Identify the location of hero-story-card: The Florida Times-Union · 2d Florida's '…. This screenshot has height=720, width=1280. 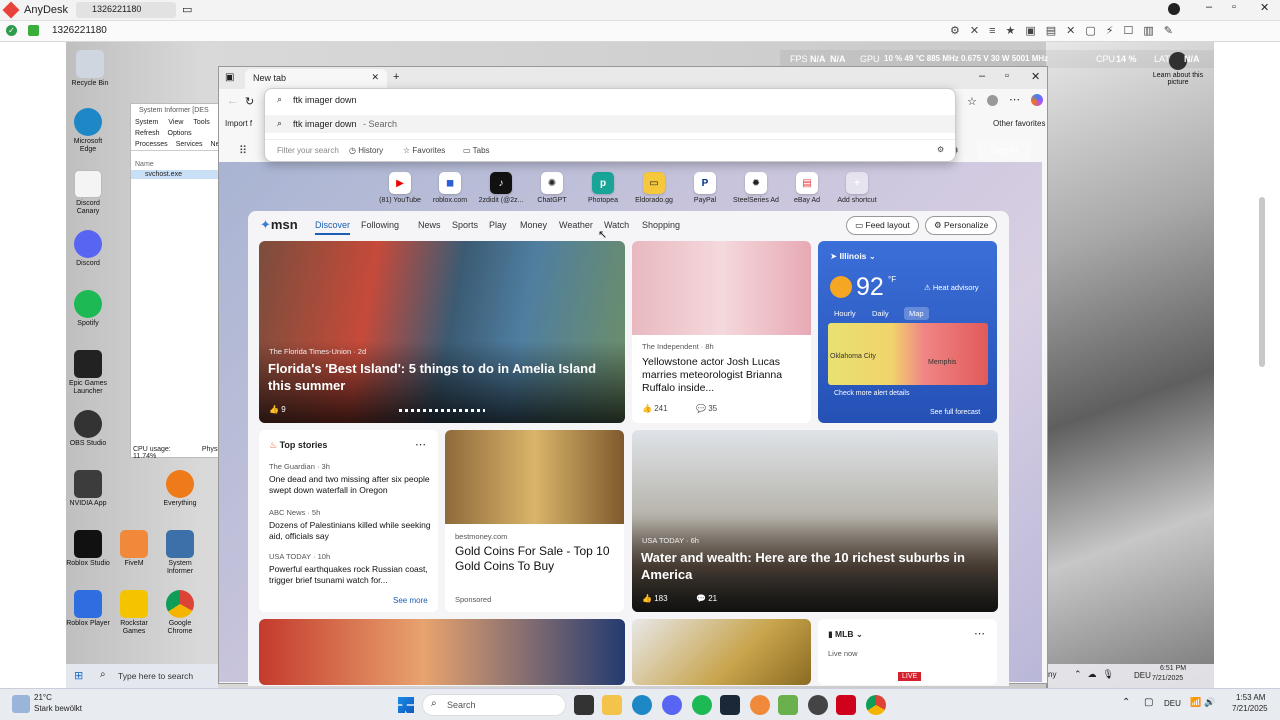
(442, 332).